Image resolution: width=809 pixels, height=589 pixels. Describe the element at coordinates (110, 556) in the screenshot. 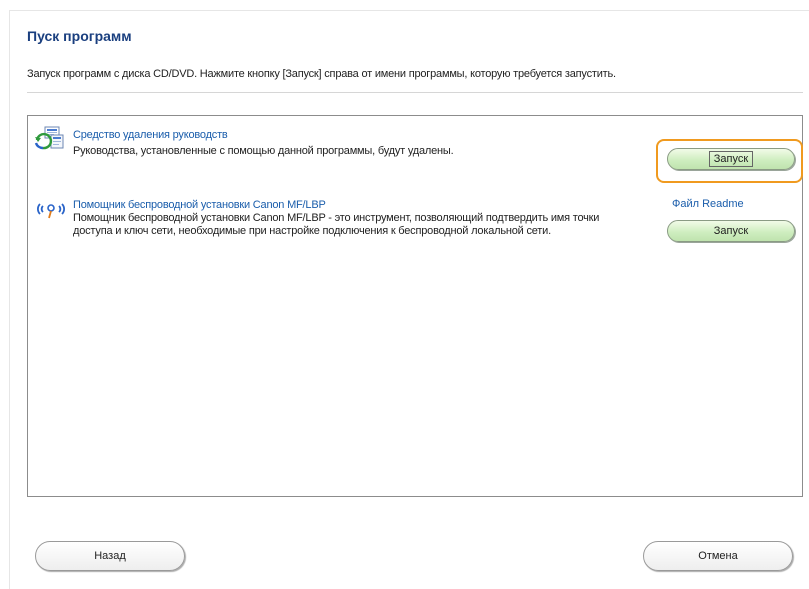

I see `back-button: Назад` at that location.